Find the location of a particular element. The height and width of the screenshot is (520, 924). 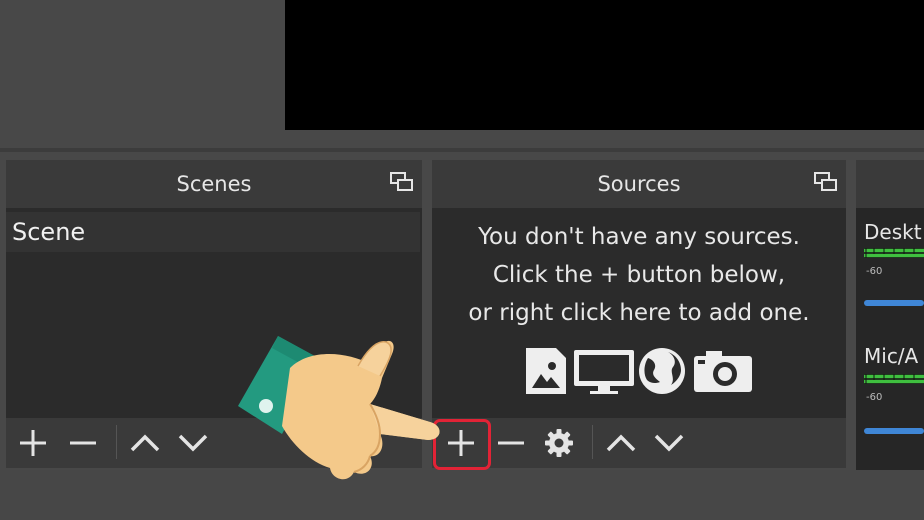

globe-icon is located at coordinates (662, 371).